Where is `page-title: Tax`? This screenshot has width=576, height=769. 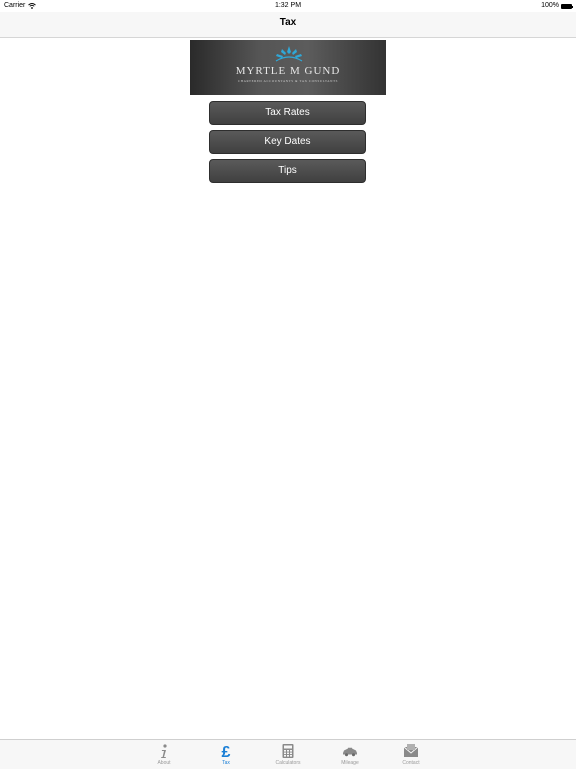 page-title: Tax is located at coordinates (288, 22).